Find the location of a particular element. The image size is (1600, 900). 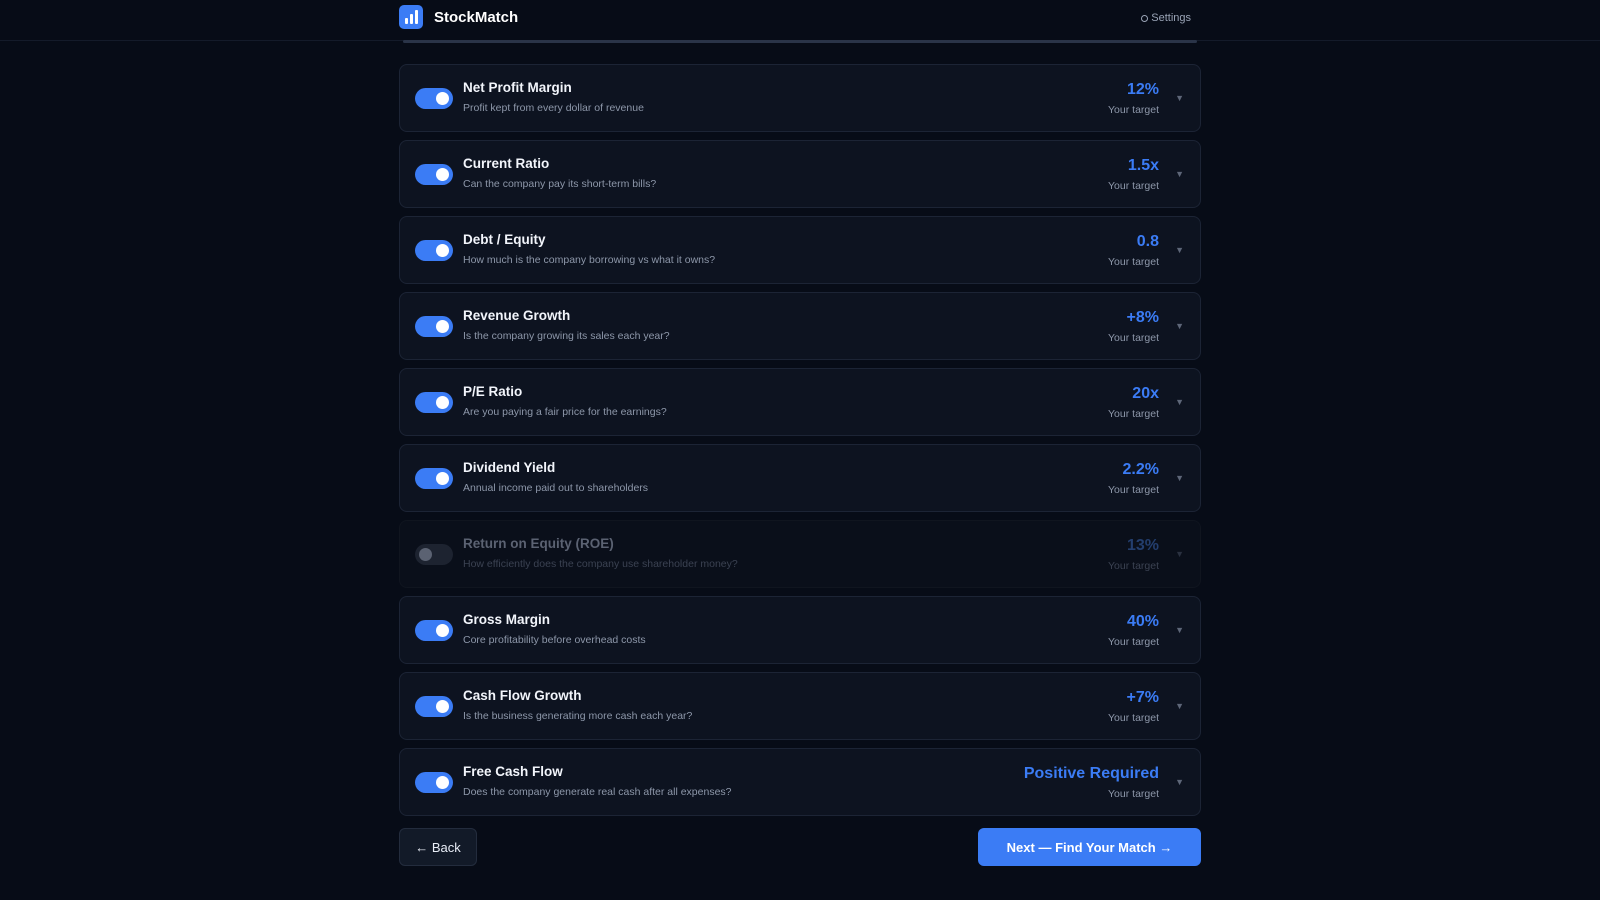

top-bar: StockMatch Settings is located at coordinates (800, 20).